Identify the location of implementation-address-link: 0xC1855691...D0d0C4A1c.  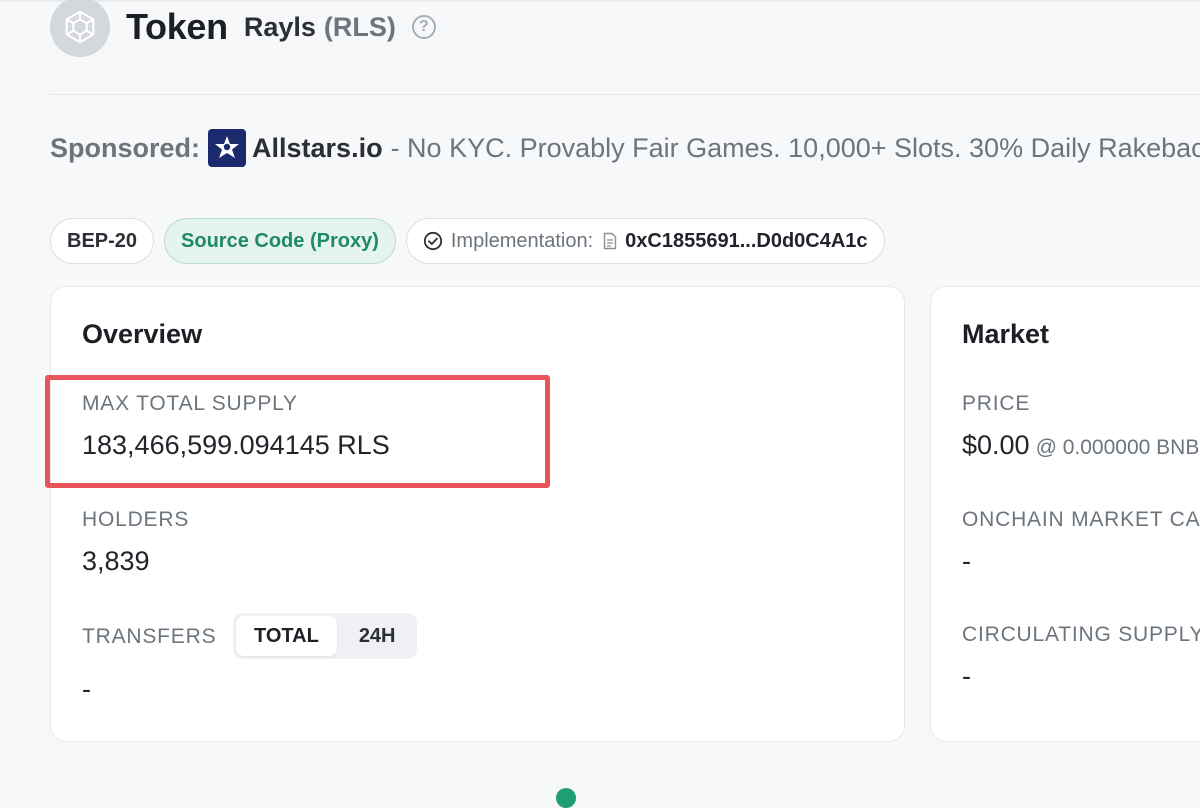
(746, 241).